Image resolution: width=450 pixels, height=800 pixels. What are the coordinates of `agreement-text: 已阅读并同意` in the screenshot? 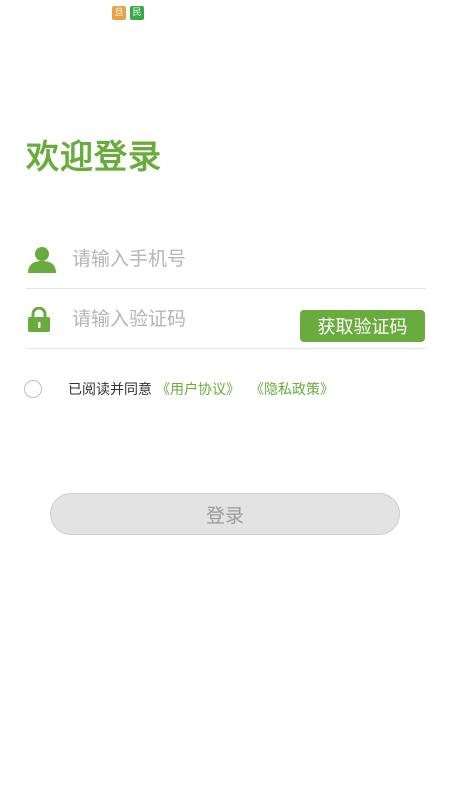 It's located at (110, 390).